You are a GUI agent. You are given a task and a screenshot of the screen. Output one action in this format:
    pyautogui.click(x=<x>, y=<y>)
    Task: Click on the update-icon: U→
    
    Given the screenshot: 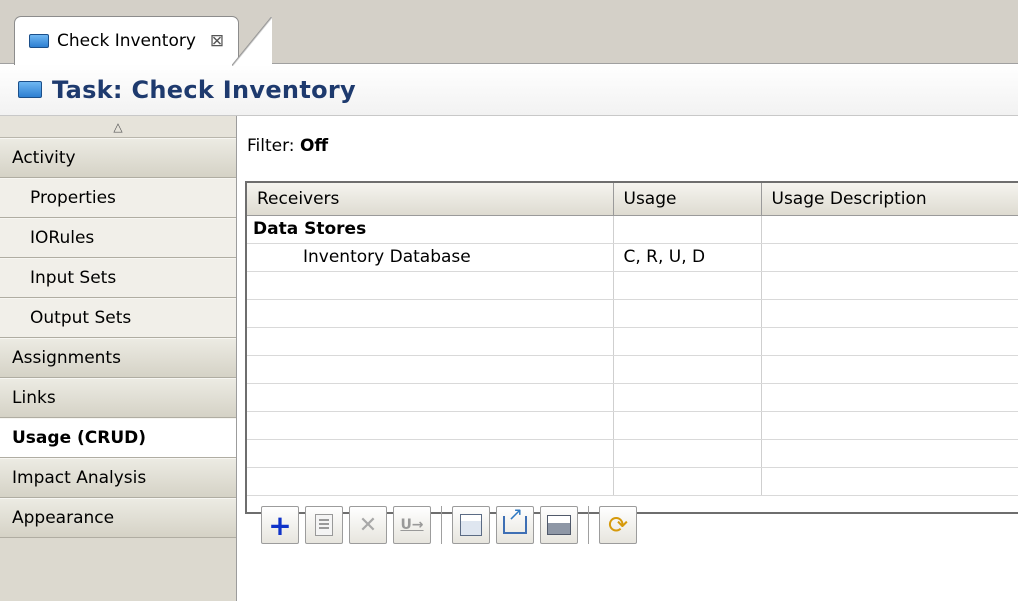 What is the action you would take?
    pyautogui.click(x=412, y=525)
    